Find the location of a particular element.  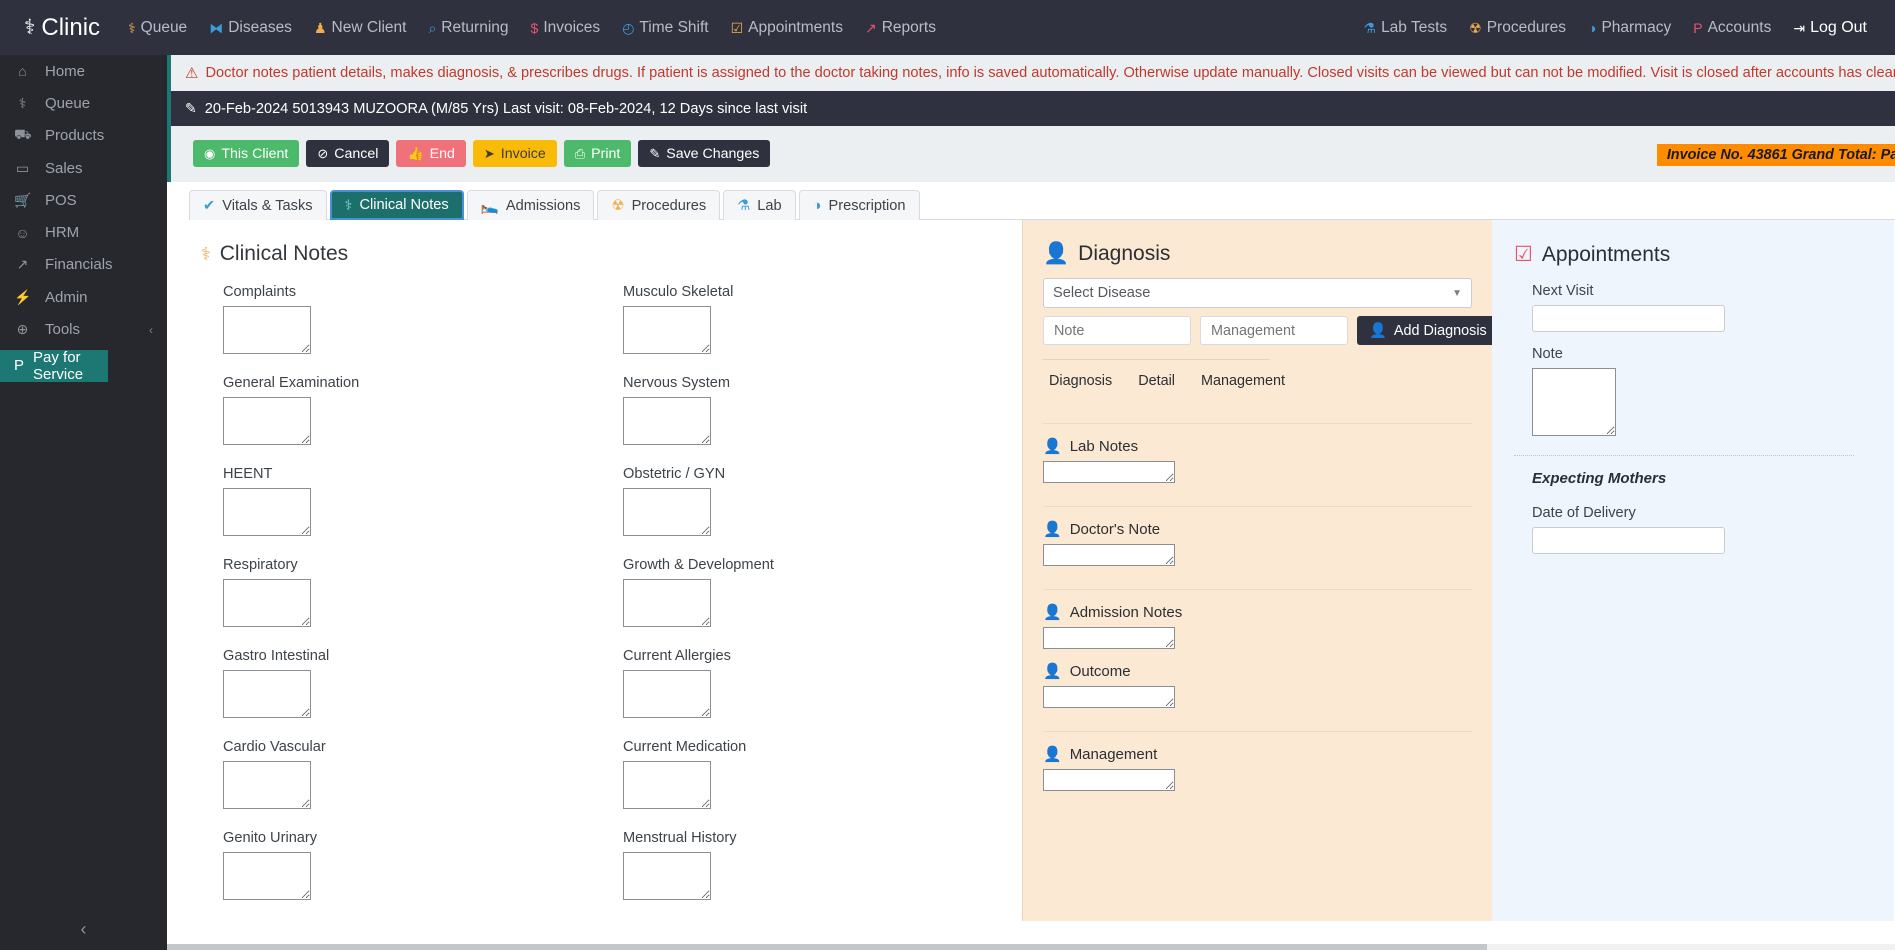

sidebar-item-hrm: ☺ HRM is located at coordinates (83, 232).